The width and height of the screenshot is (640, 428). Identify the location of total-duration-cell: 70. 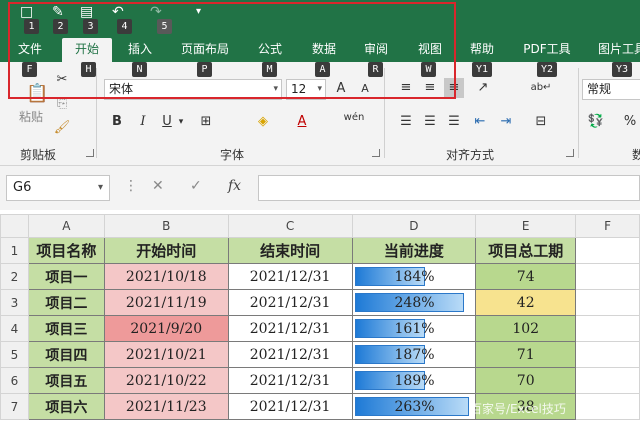
(526, 380).